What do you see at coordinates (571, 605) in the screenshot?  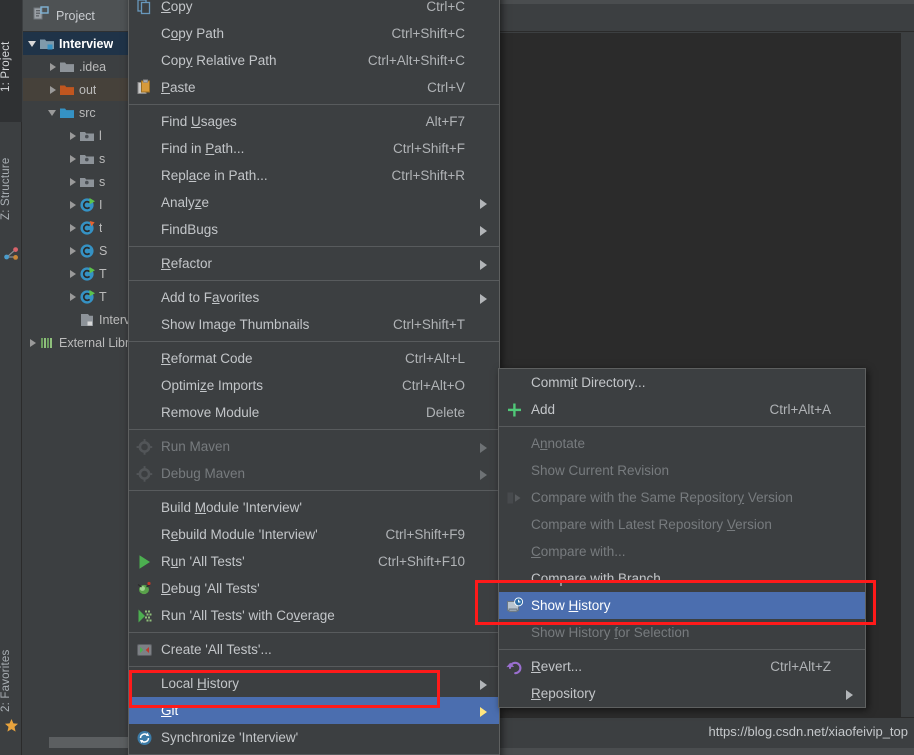 I see `menu-item-label: Show History` at bounding box center [571, 605].